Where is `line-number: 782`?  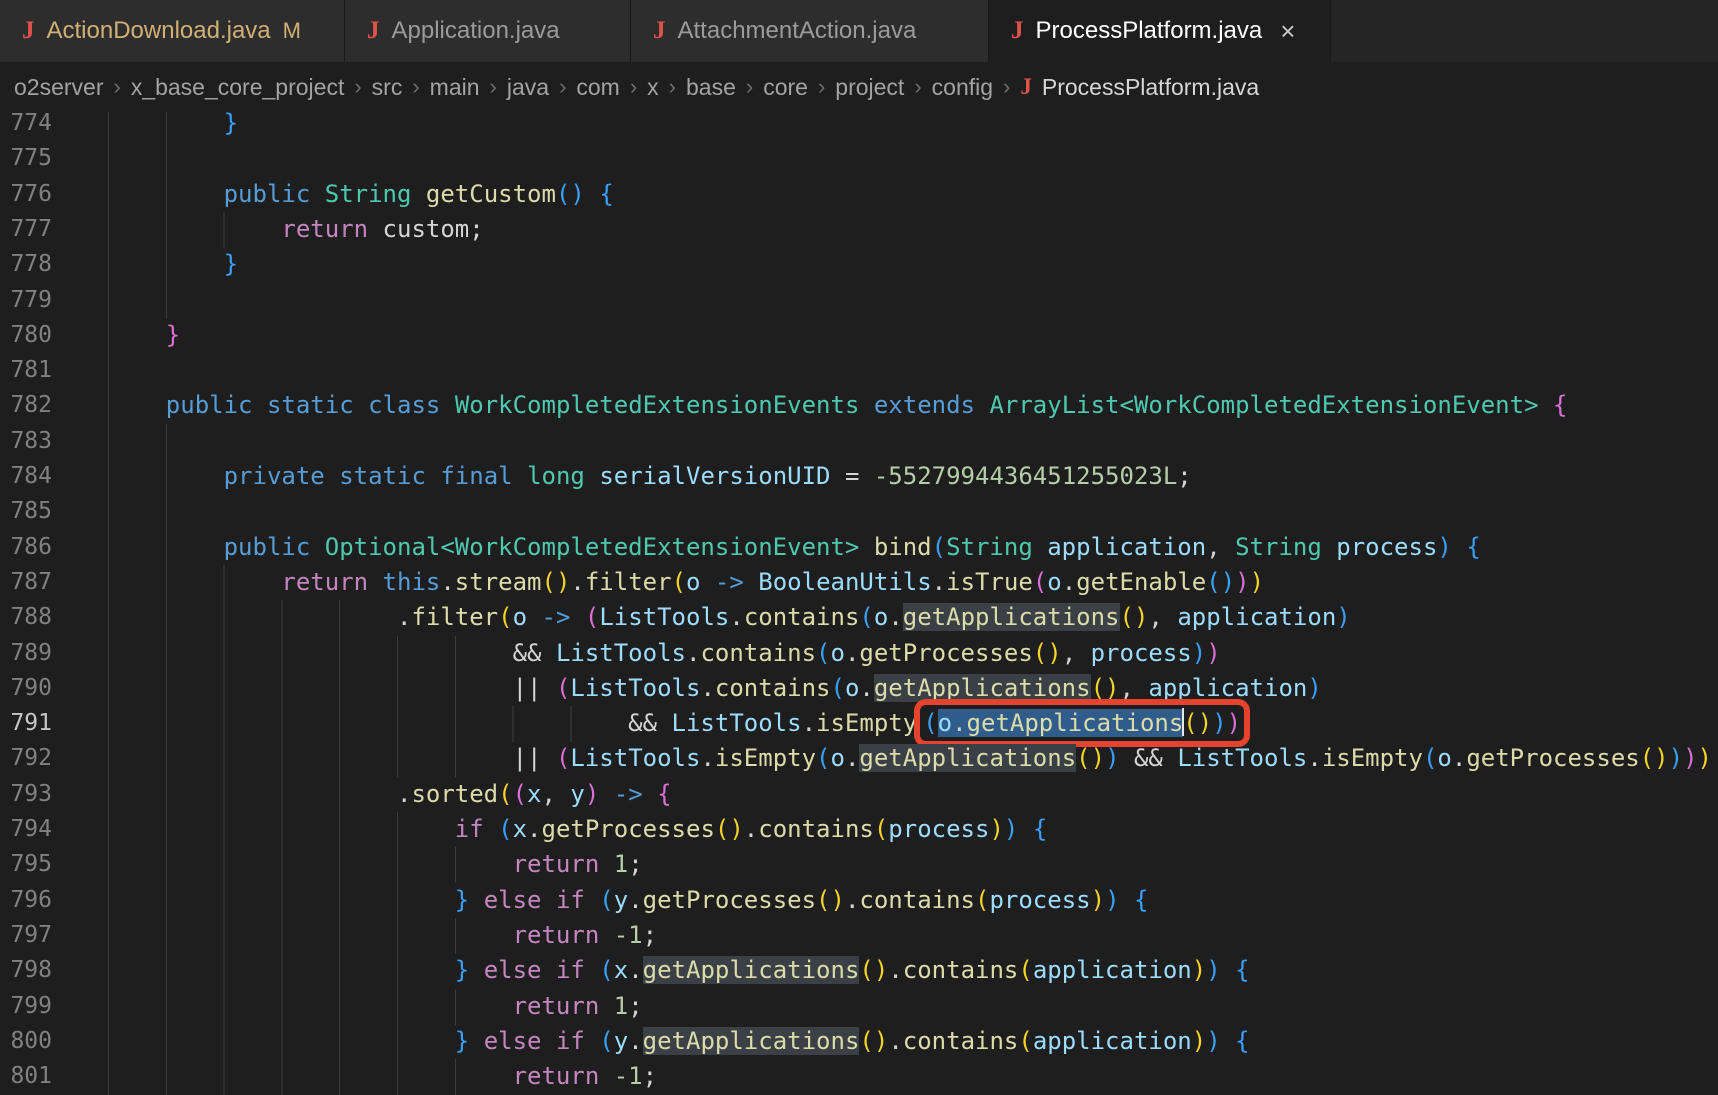
line-number: 782 is located at coordinates (26, 405).